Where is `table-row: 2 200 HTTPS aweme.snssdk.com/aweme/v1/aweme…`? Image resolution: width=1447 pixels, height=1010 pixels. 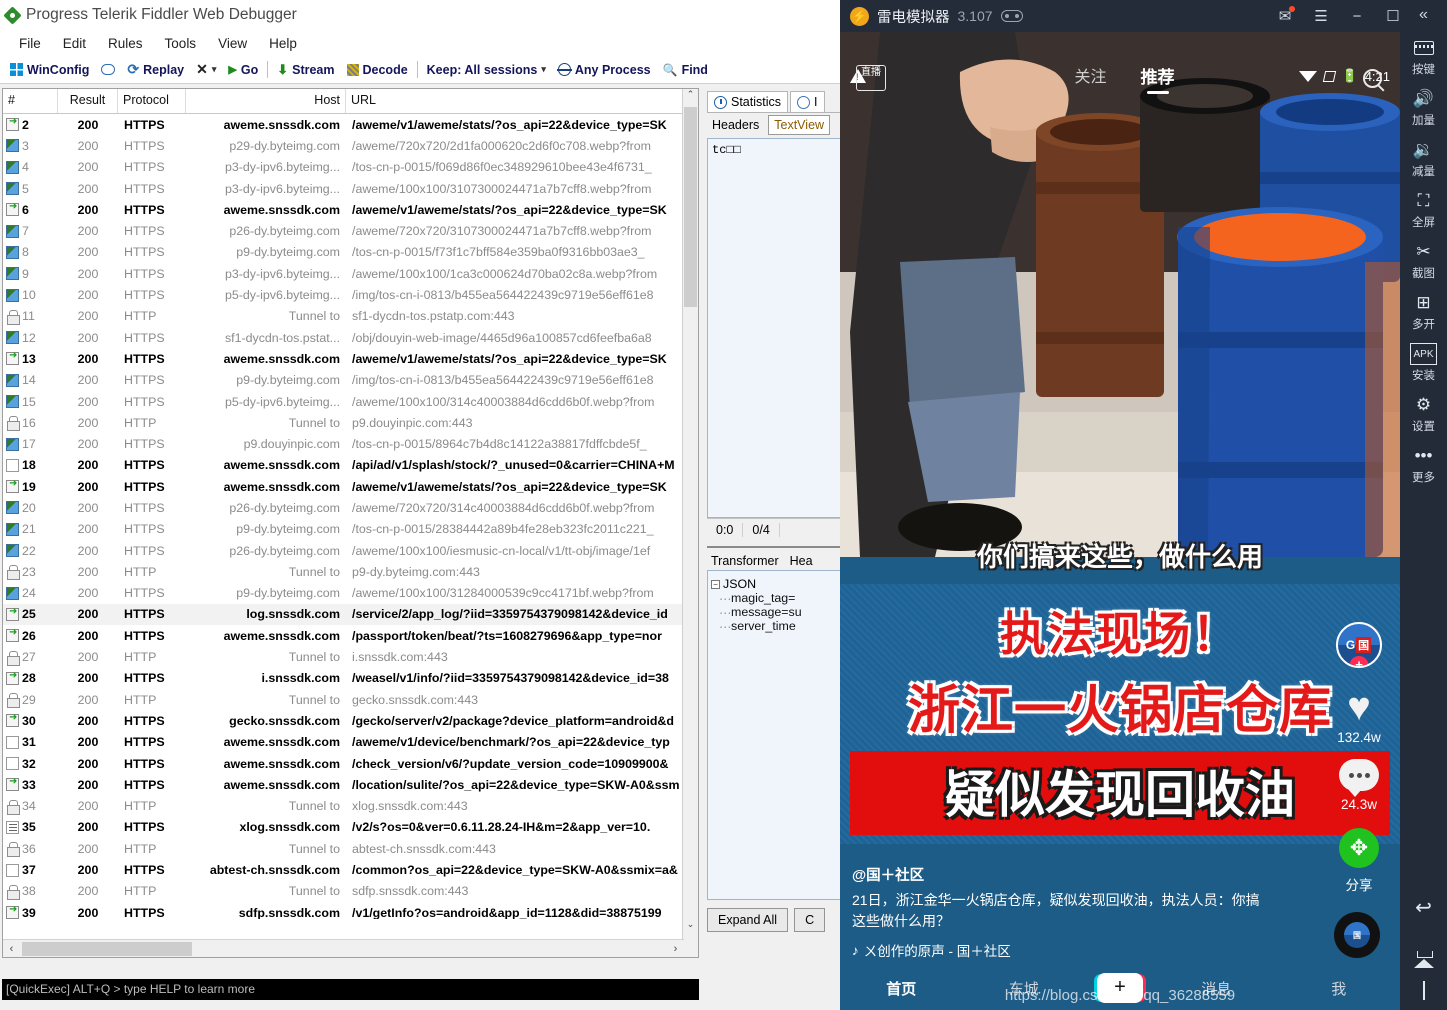 table-row: 2 200 HTTPS aweme.snssdk.com/aweme/v1/aweme… is located at coordinates (350, 124).